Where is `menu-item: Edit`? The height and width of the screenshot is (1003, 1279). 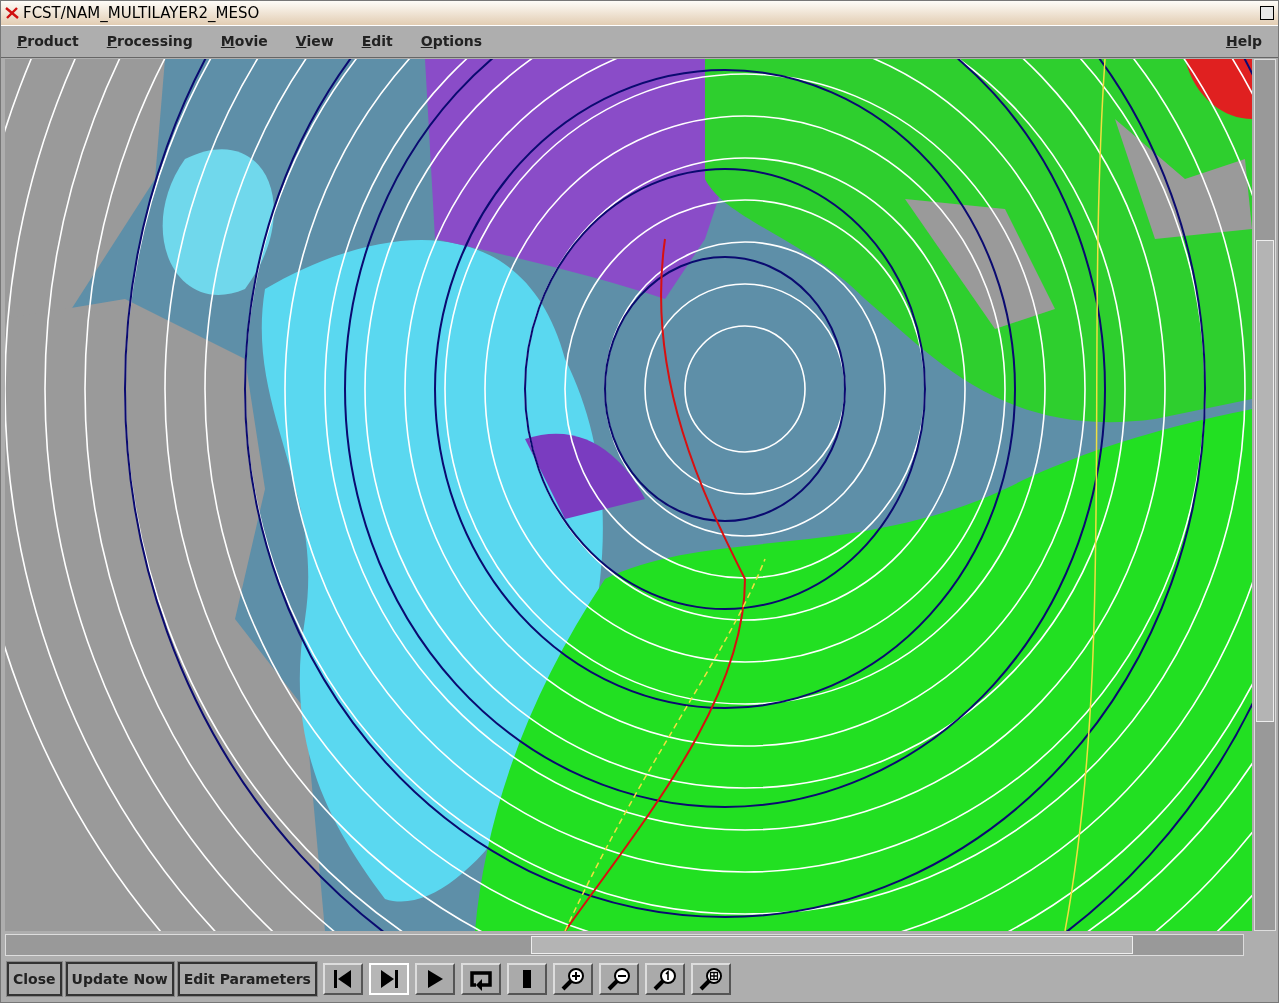 menu-item: Edit is located at coordinates (377, 41).